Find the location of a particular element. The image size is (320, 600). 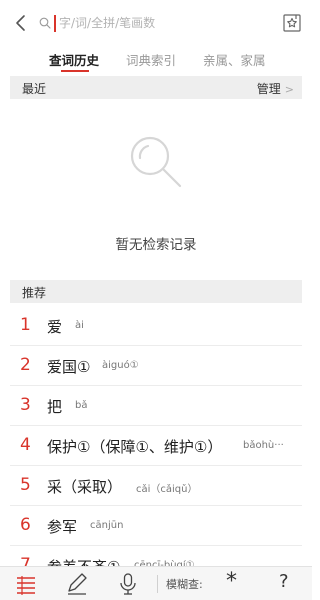

search-input is located at coordinates (161, 23).